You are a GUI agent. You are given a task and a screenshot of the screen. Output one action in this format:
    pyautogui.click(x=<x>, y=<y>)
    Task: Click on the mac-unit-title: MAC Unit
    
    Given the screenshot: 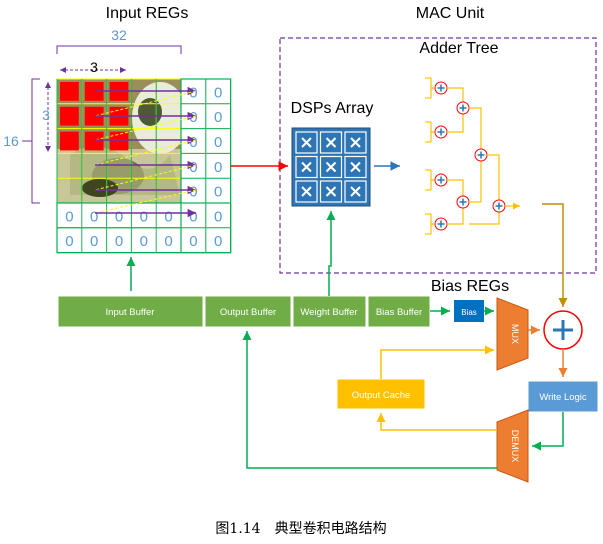 What is the action you would take?
    pyautogui.click(x=450, y=13)
    